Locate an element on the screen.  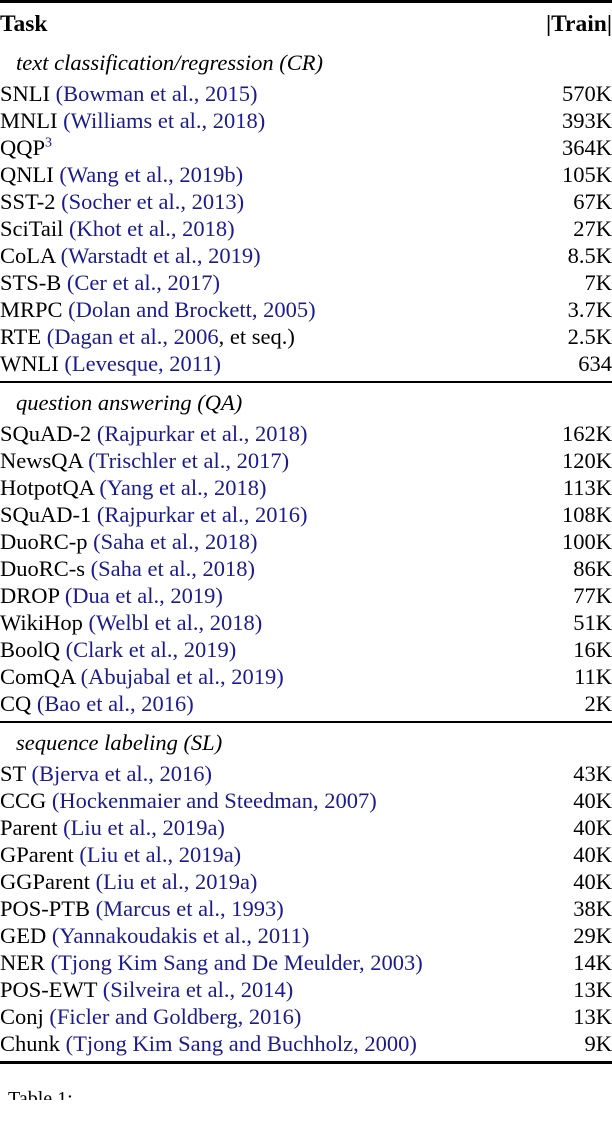
citation-link: (Yang et al., 2018) is located at coordinates (182, 487).